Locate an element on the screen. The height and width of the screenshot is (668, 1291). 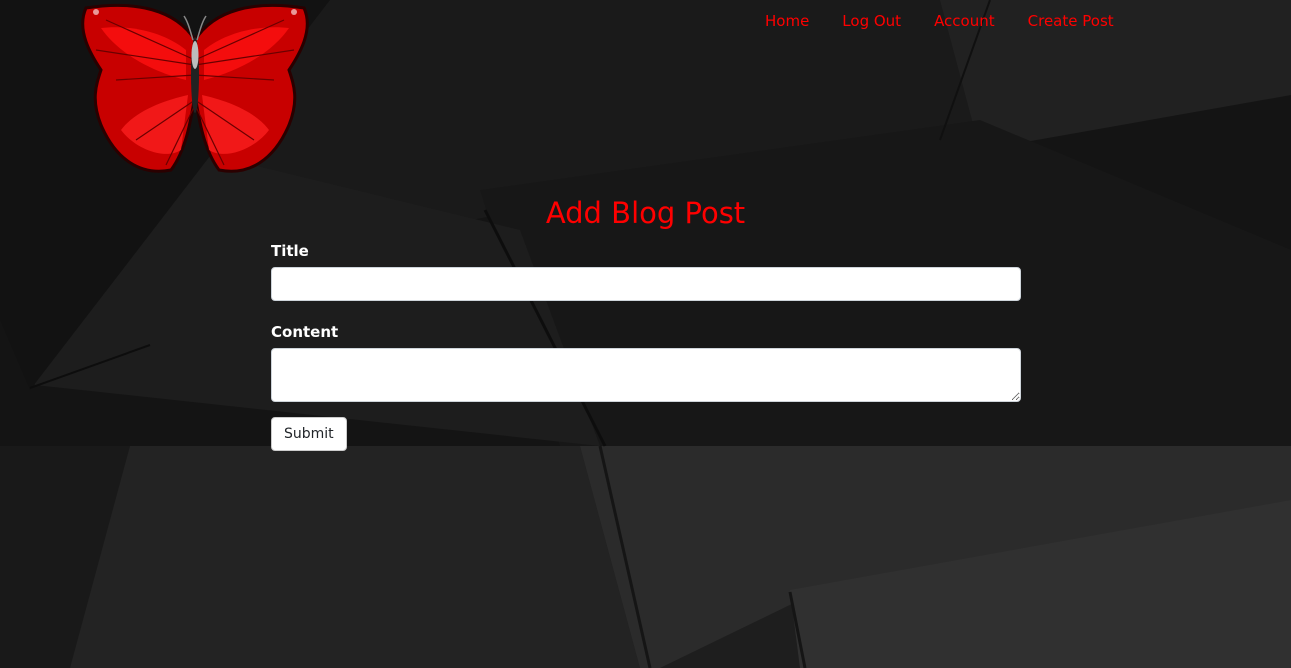
content-label: Content is located at coordinates (305, 332).